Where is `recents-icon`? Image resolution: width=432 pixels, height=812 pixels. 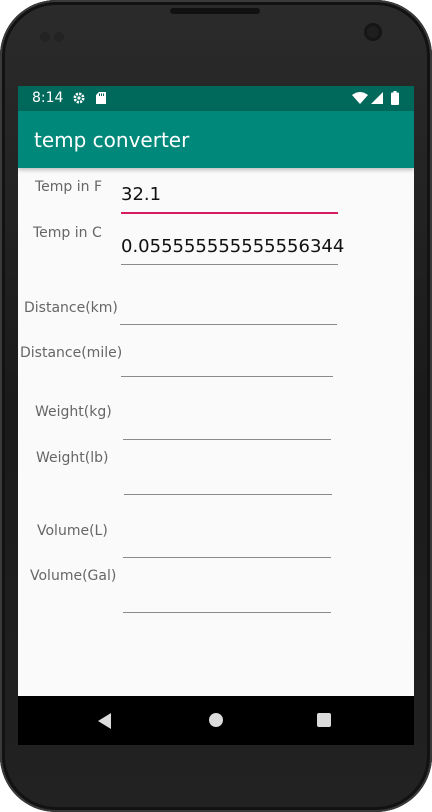 recents-icon is located at coordinates (324, 720).